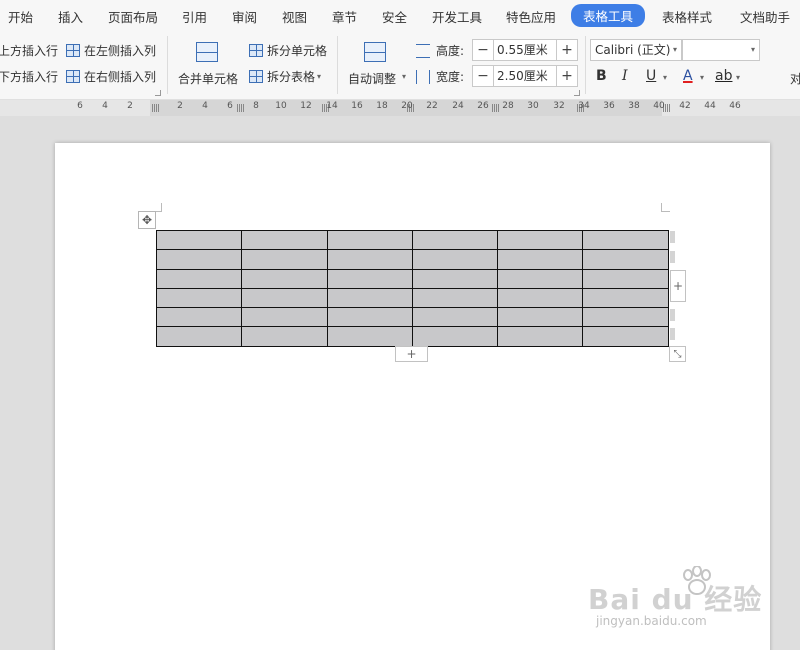 This screenshot has height=650, width=800. I want to click on ruler-tick: 10, so click(281, 106).